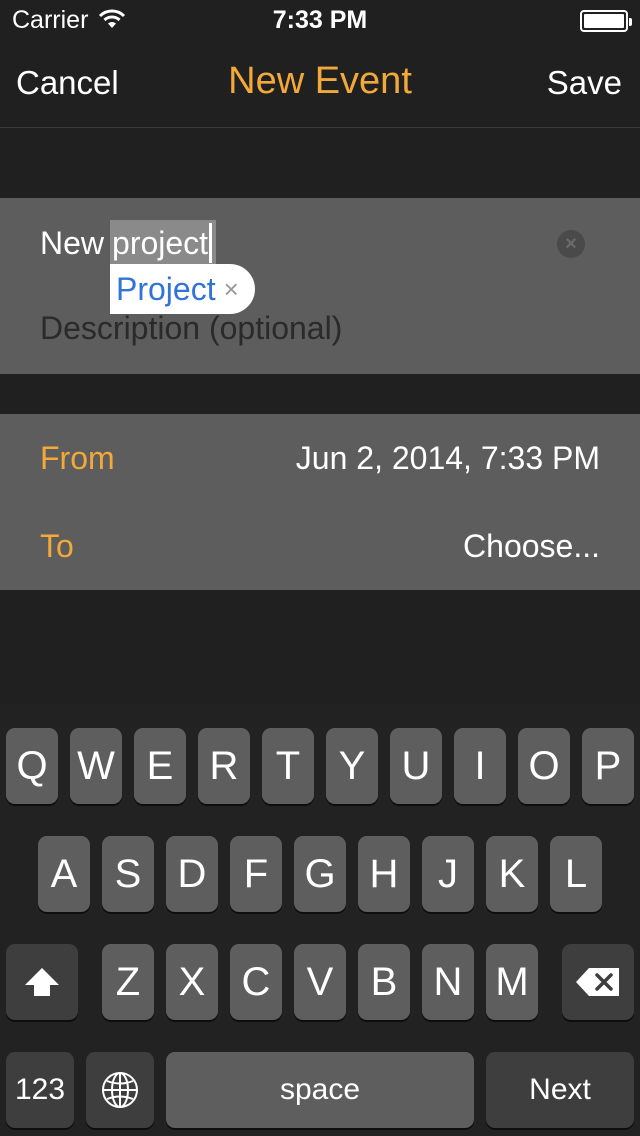 The image size is (640, 1136). I want to click on key-m: M, so click(512, 982).